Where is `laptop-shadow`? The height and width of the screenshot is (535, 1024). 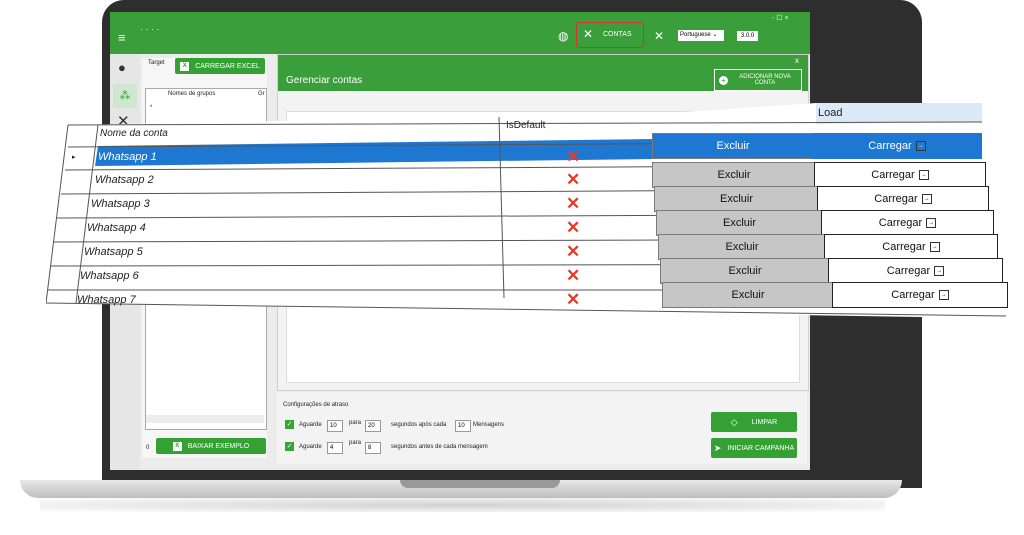 laptop-shadow is located at coordinates (462, 505).